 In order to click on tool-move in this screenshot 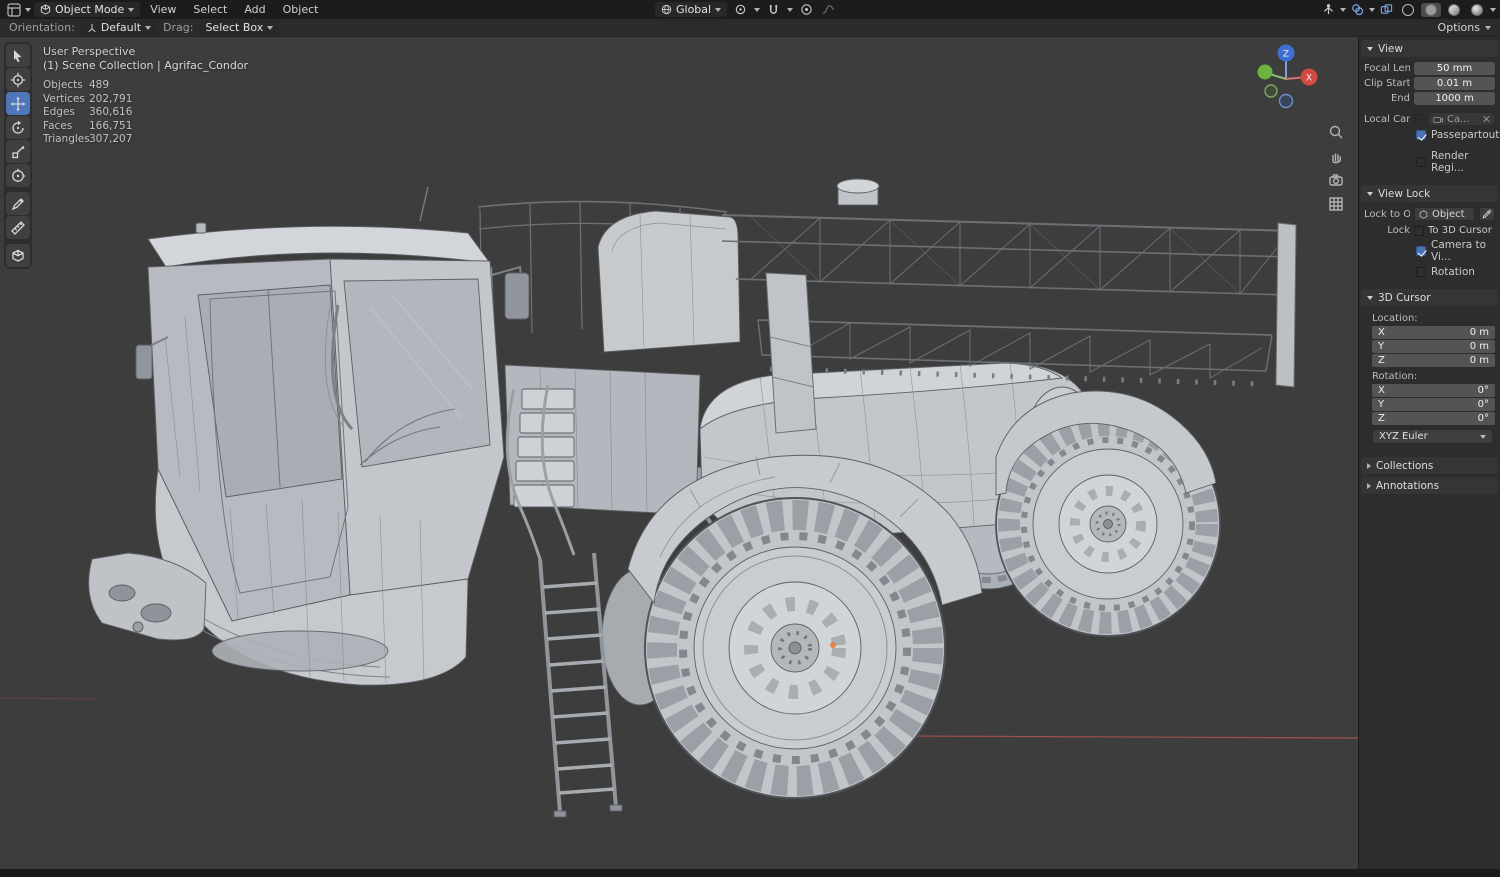, I will do `click(18, 103)`.